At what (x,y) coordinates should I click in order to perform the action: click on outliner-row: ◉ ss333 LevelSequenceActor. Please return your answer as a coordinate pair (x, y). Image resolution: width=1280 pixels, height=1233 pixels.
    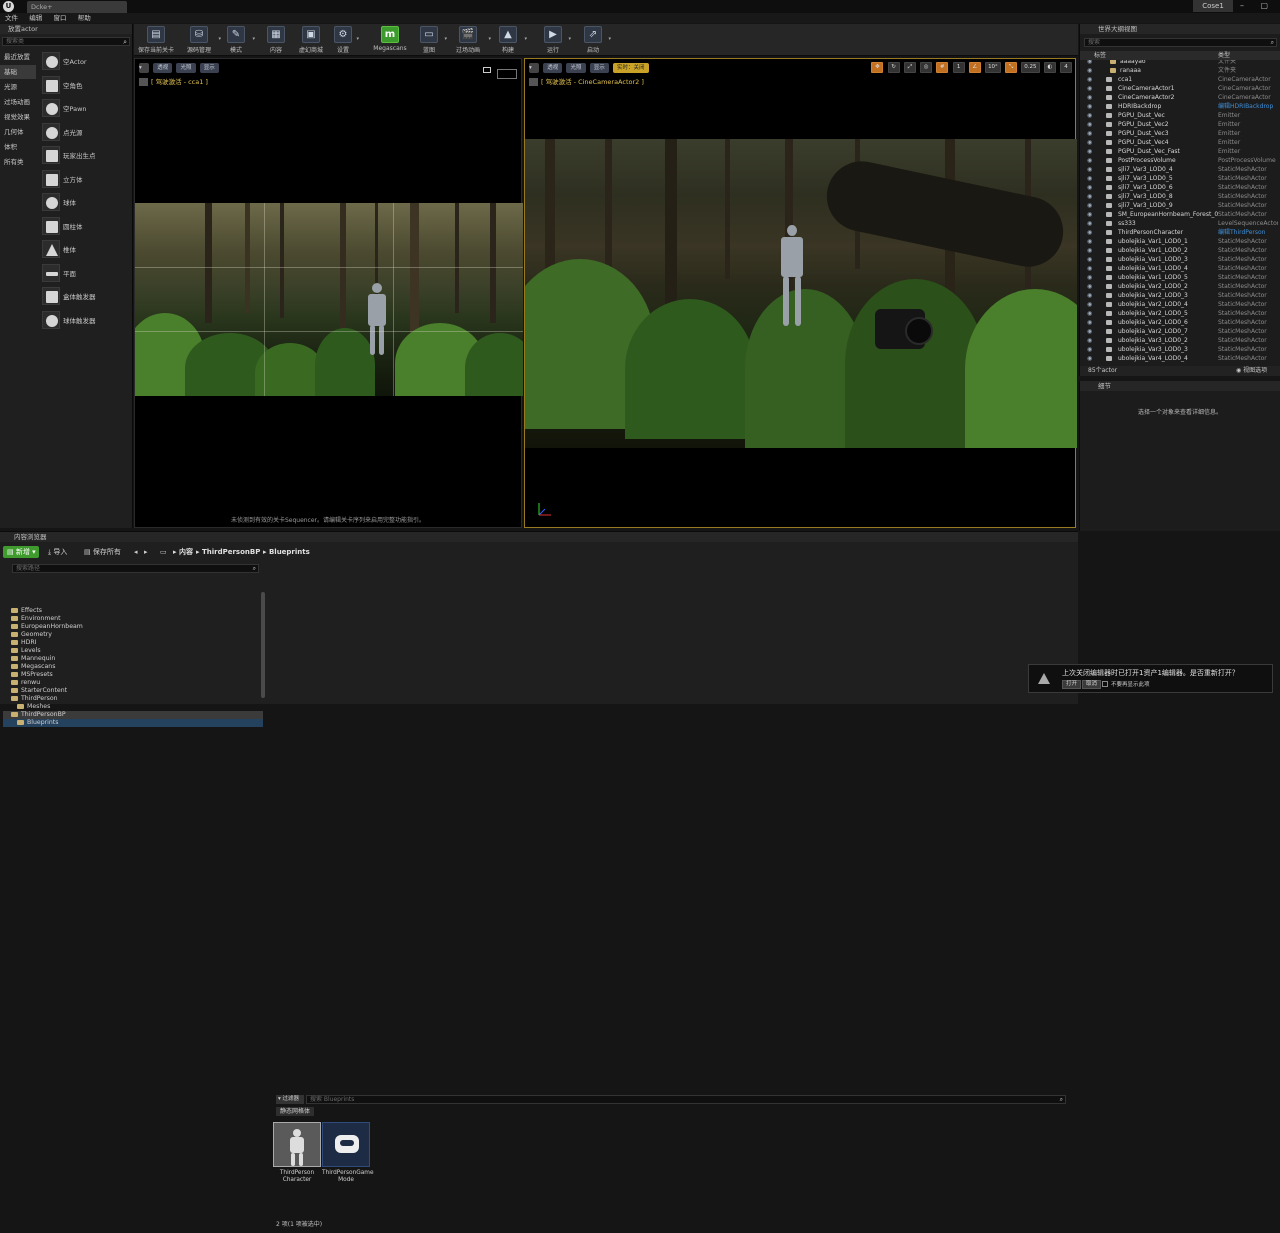
    Looking at the image, I should click on (1180, 223).